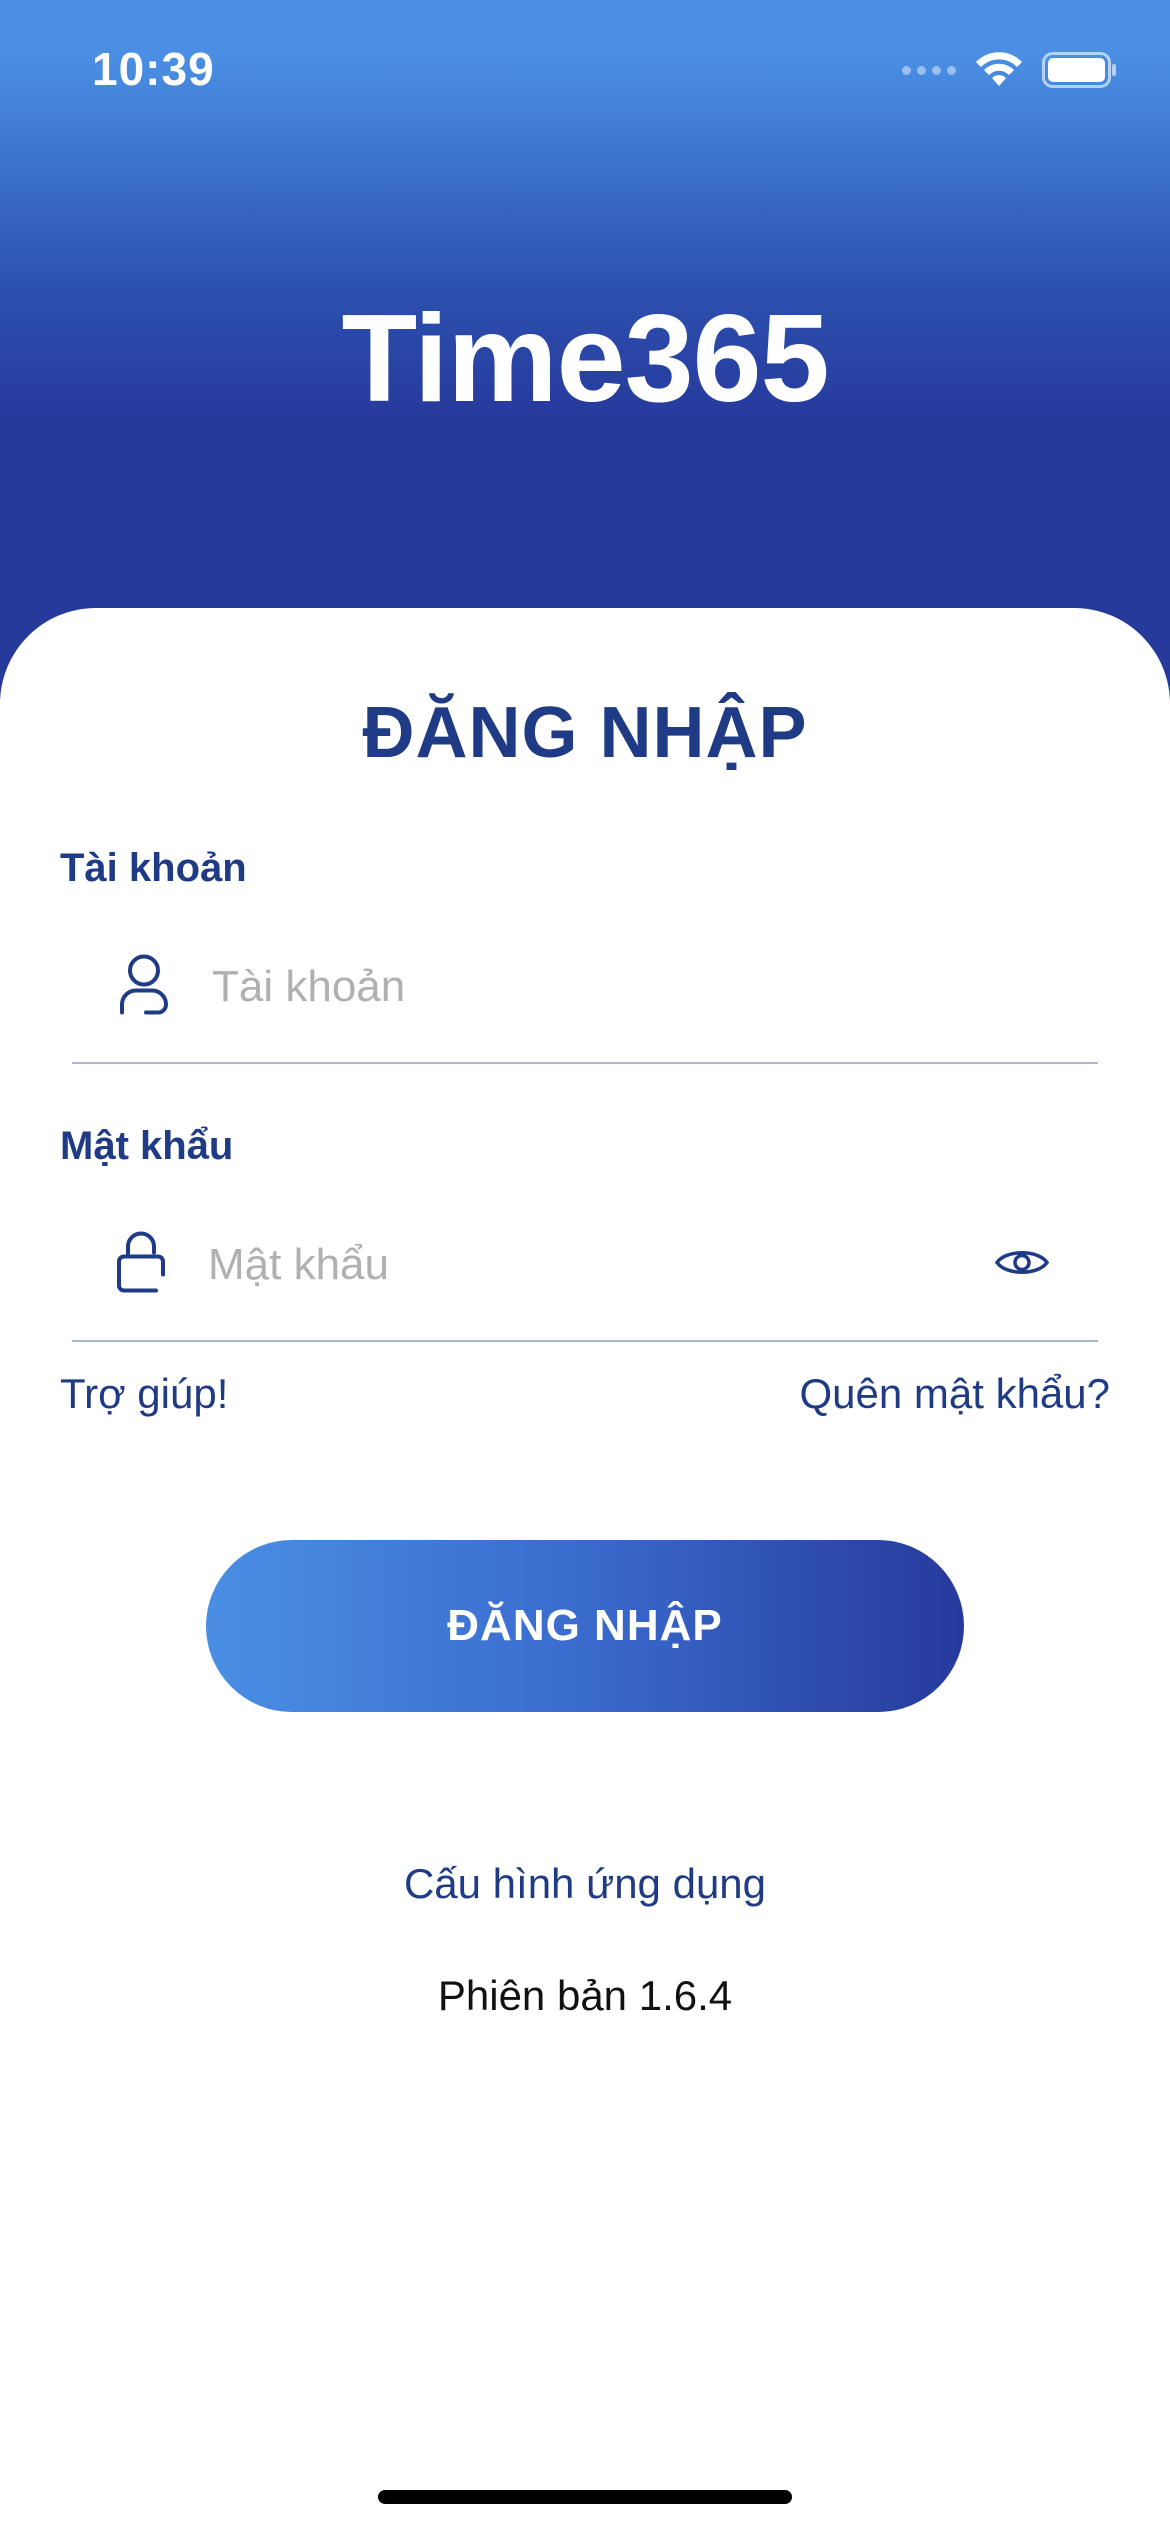 The width and height of the screenshot is (1170, 2532). What do you see at coordinates (153, 69) in the screenshot?
I see `status-time: 10:39` at bounding box center [153, 69].